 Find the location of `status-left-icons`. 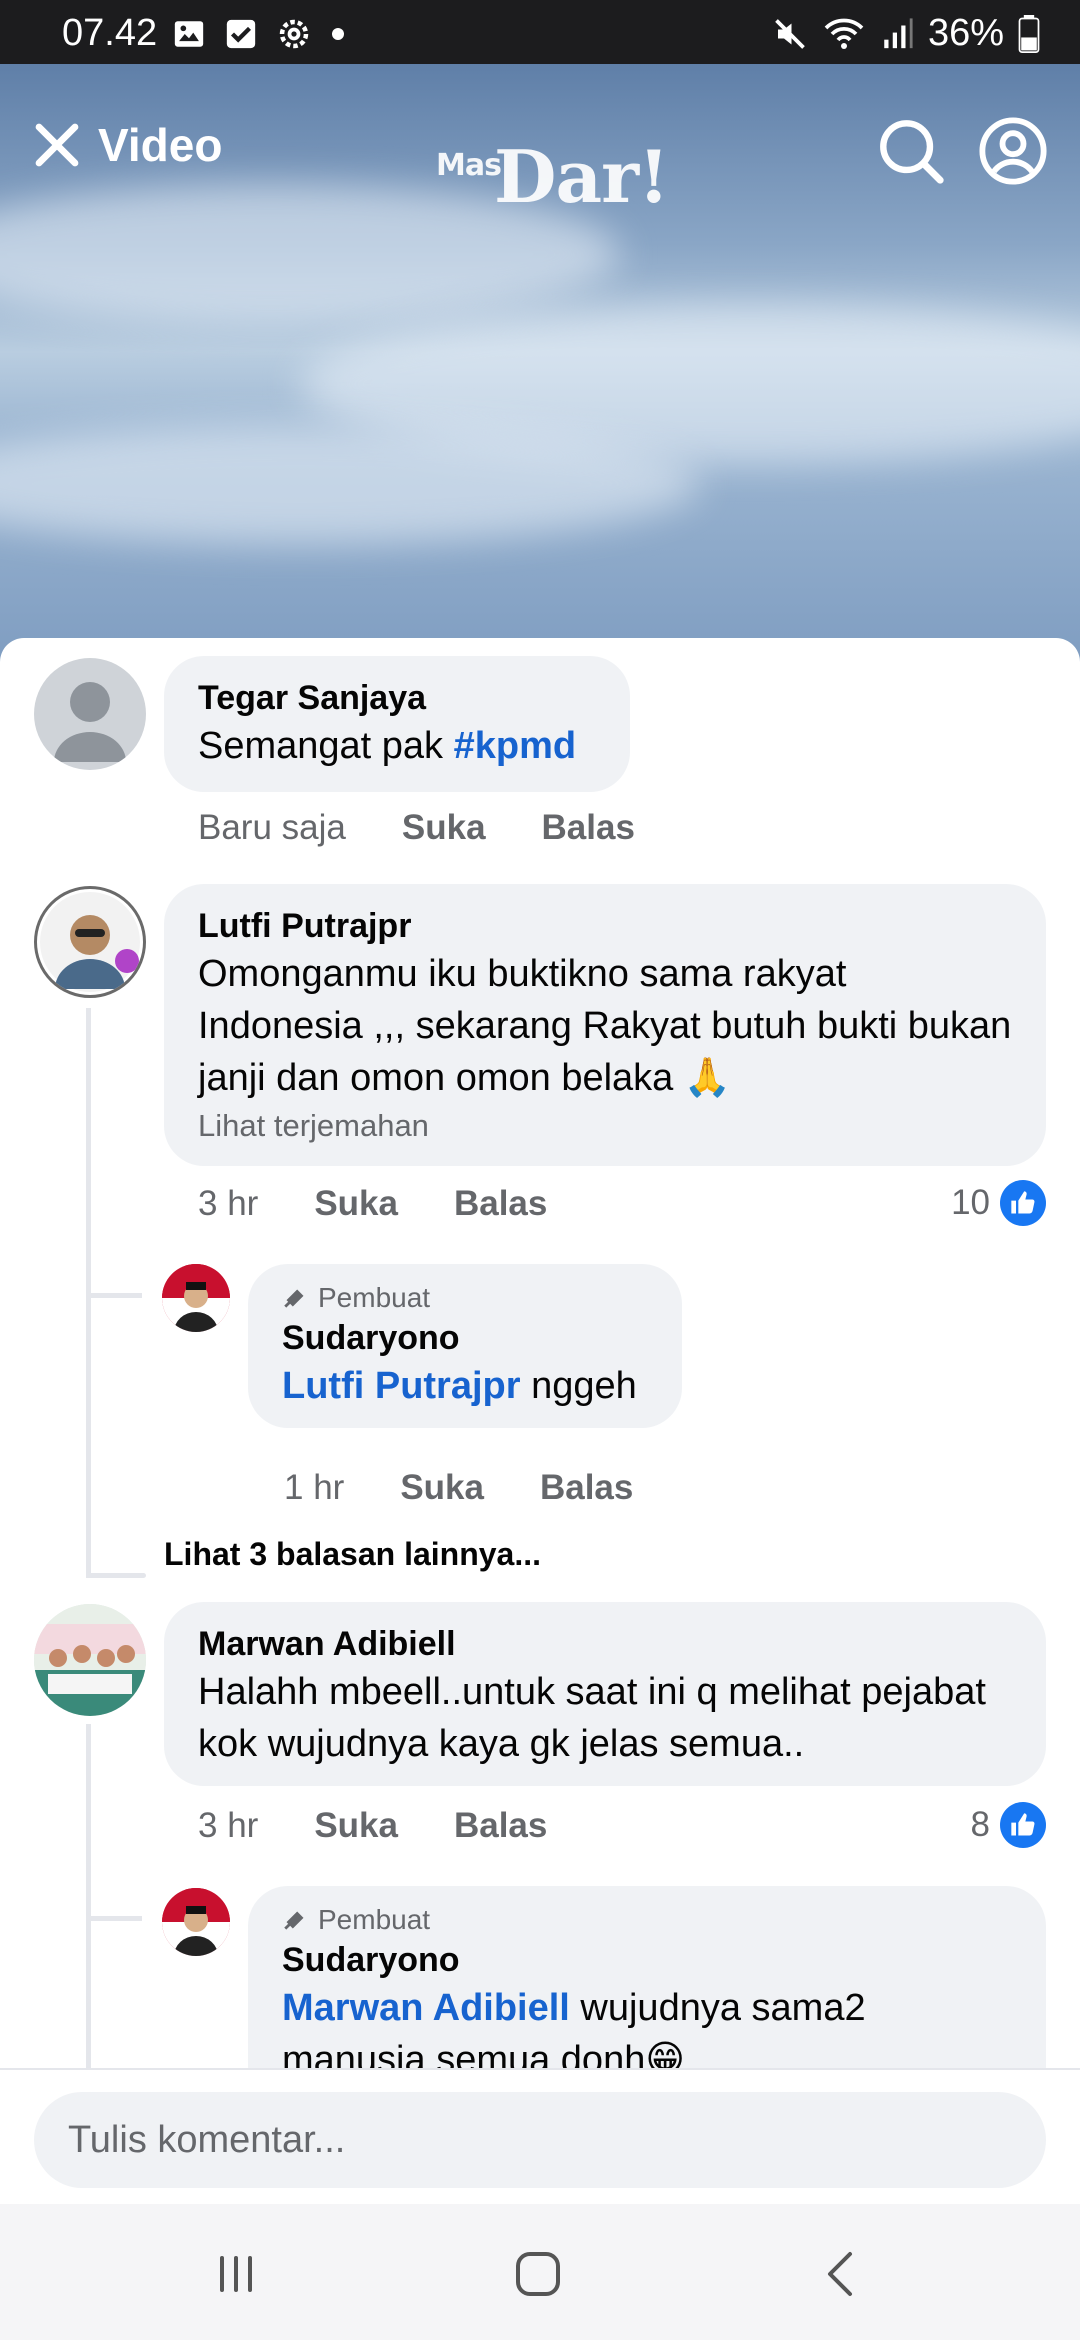

status-left-icons is located at coordinates (259, 34).